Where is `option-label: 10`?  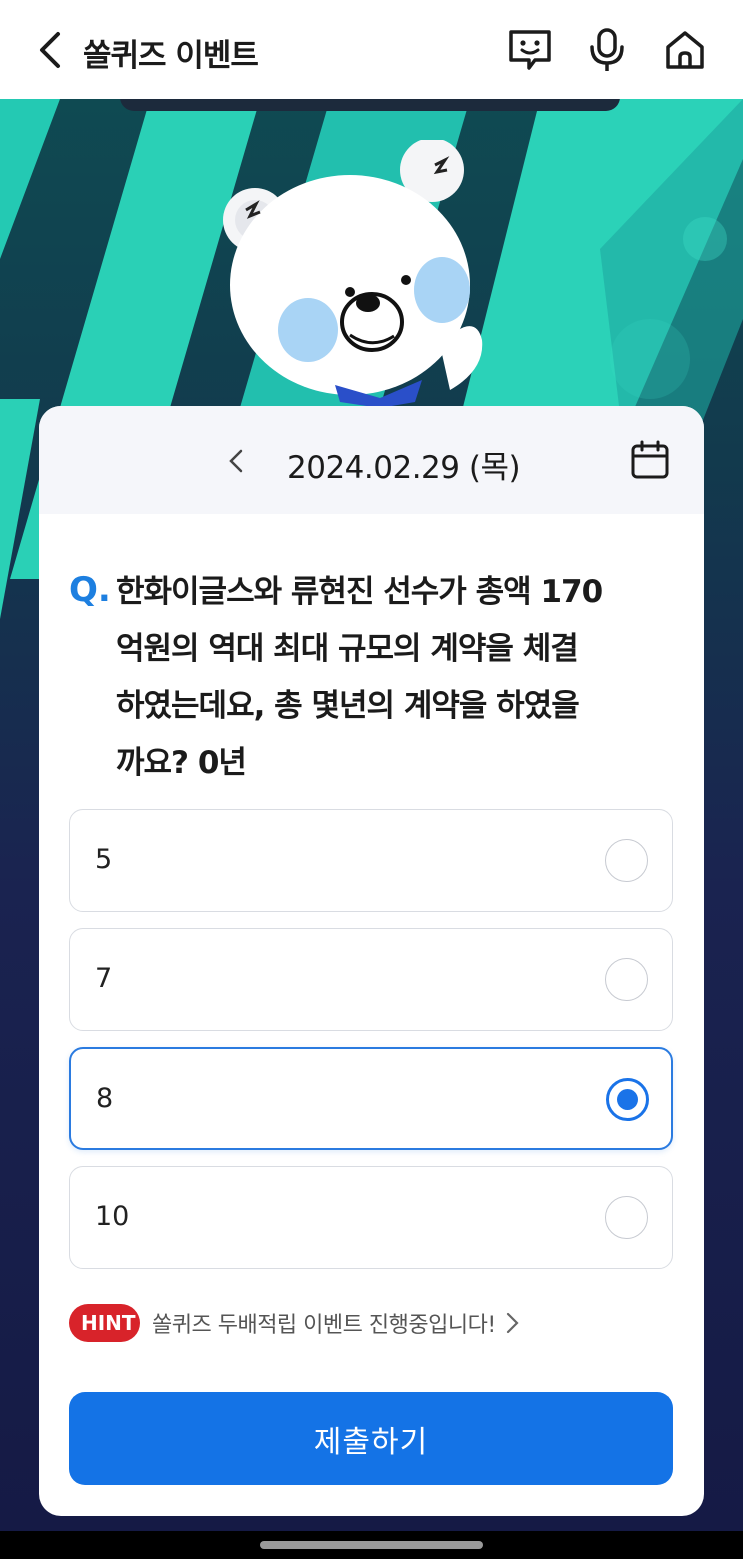 option-label: 10 is located at coordinates (112, 1216).